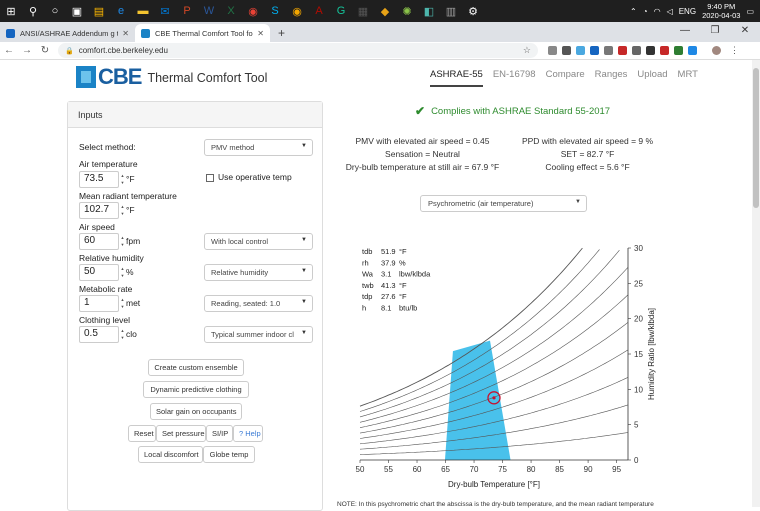 This screenshot has height=511, width=760. I want to click on local-discomfort-button: Local discomfort, so click(170, 454).